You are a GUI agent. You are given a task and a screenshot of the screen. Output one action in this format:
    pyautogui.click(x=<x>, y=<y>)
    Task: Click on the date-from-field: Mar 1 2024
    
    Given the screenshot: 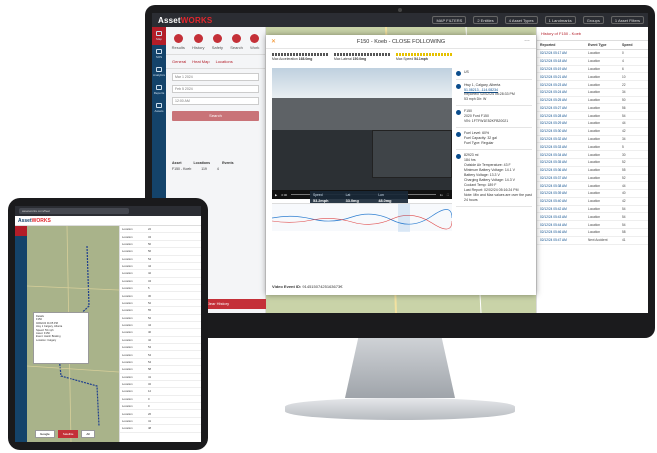 What is the action you would take?
    pyautogui.click(x=215, y=77)
    